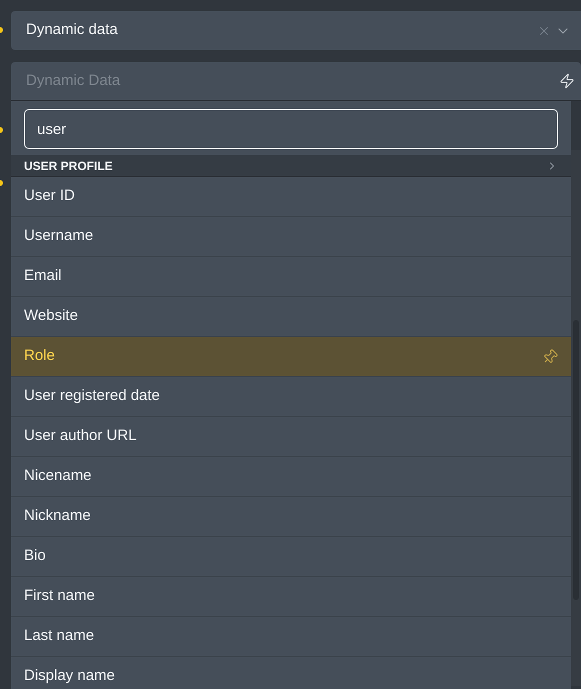 Image resolution: width=581 pixels, height=689 pixels. What do you see at coordinates (291, 166) in the screenshot?
I see `group-header: USER PROFILE` at bounding box center [291, 166].